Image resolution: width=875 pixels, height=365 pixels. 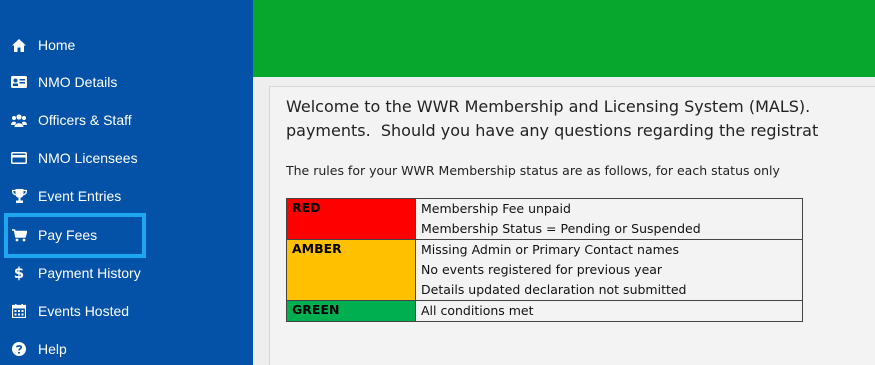 What do you see at coordinates (564, 38) in the screenshot?
I see `top-banner` at bounding box center [564, 38].